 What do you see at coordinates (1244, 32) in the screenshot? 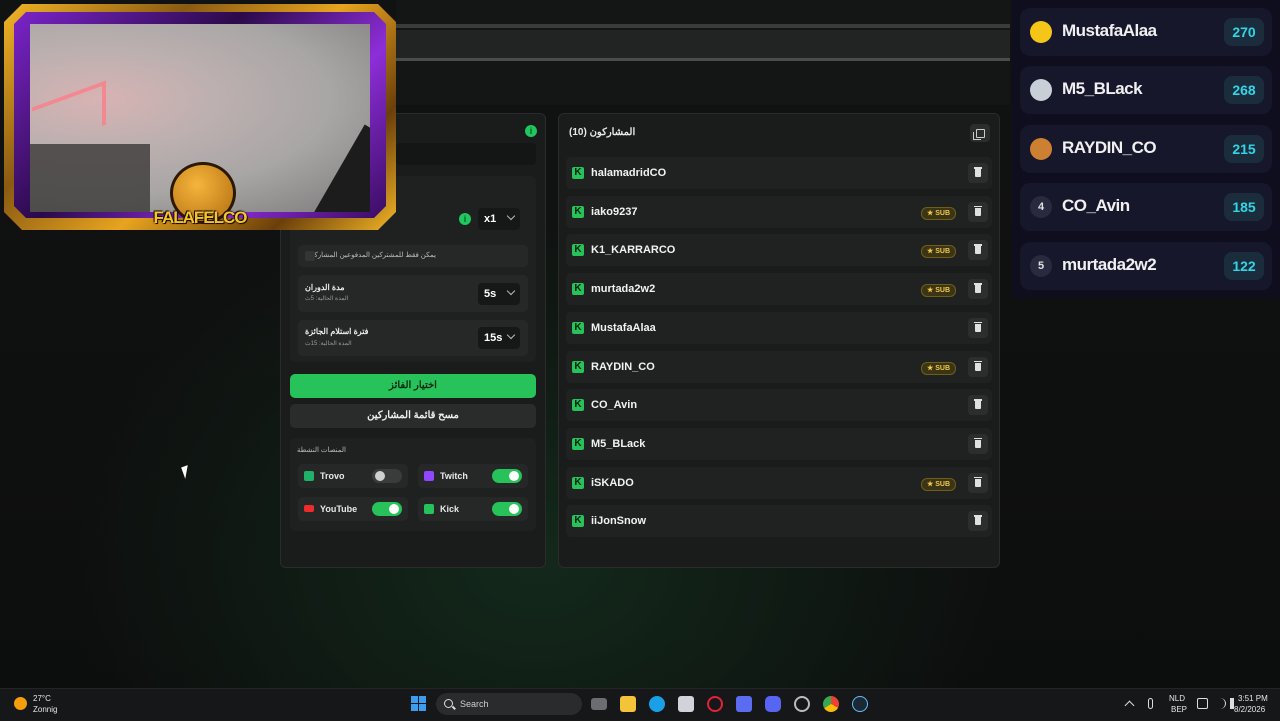
I see `leaderboard-score: 270` at bounding box center [1244, 32].